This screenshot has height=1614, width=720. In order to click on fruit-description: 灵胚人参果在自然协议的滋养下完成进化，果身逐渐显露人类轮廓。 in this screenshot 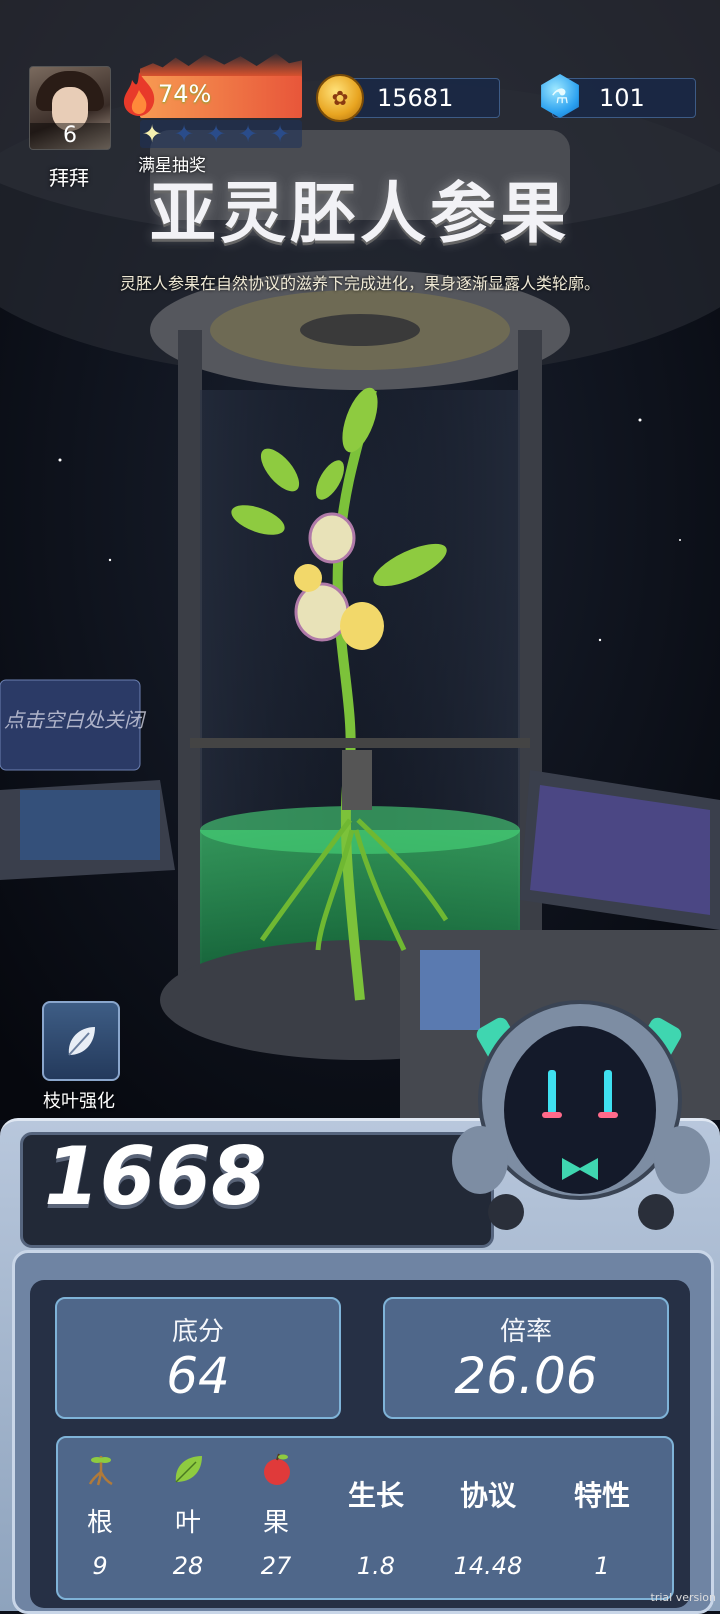, I will do `click(359, 283)`.